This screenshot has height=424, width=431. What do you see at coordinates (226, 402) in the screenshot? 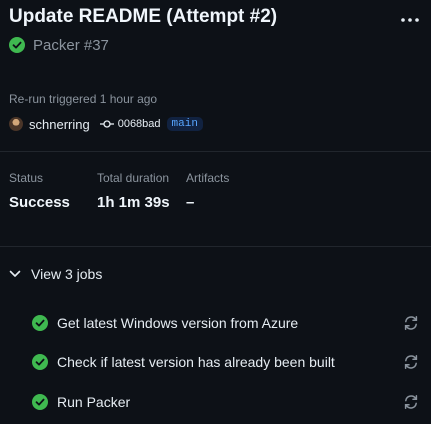
I see `job-item: Run Packer` at bounding box center [226, 402].